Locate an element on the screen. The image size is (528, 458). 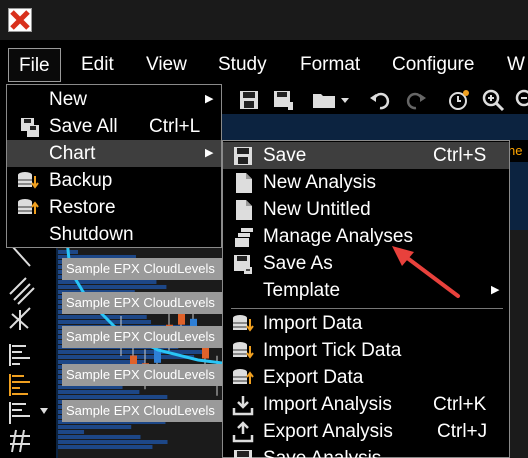
export-tray-icon is located at coordinates (243, 432).